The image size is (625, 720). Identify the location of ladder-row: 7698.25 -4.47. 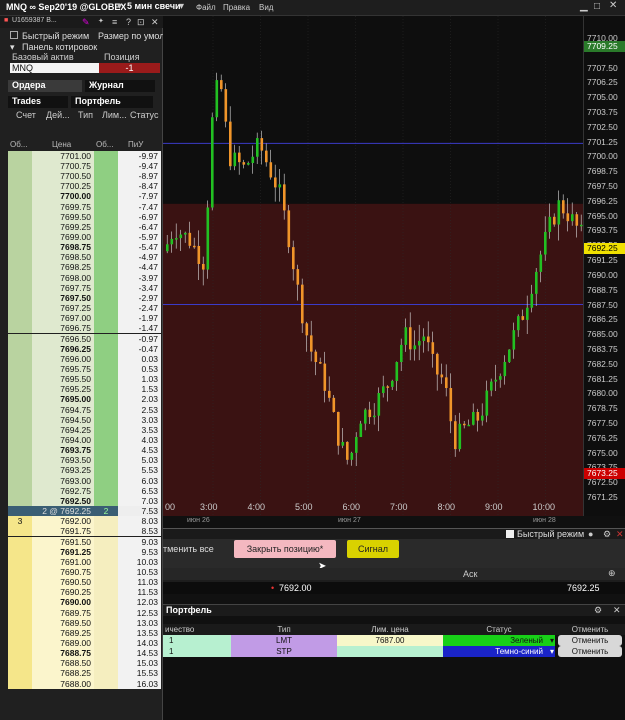
(84, 267).